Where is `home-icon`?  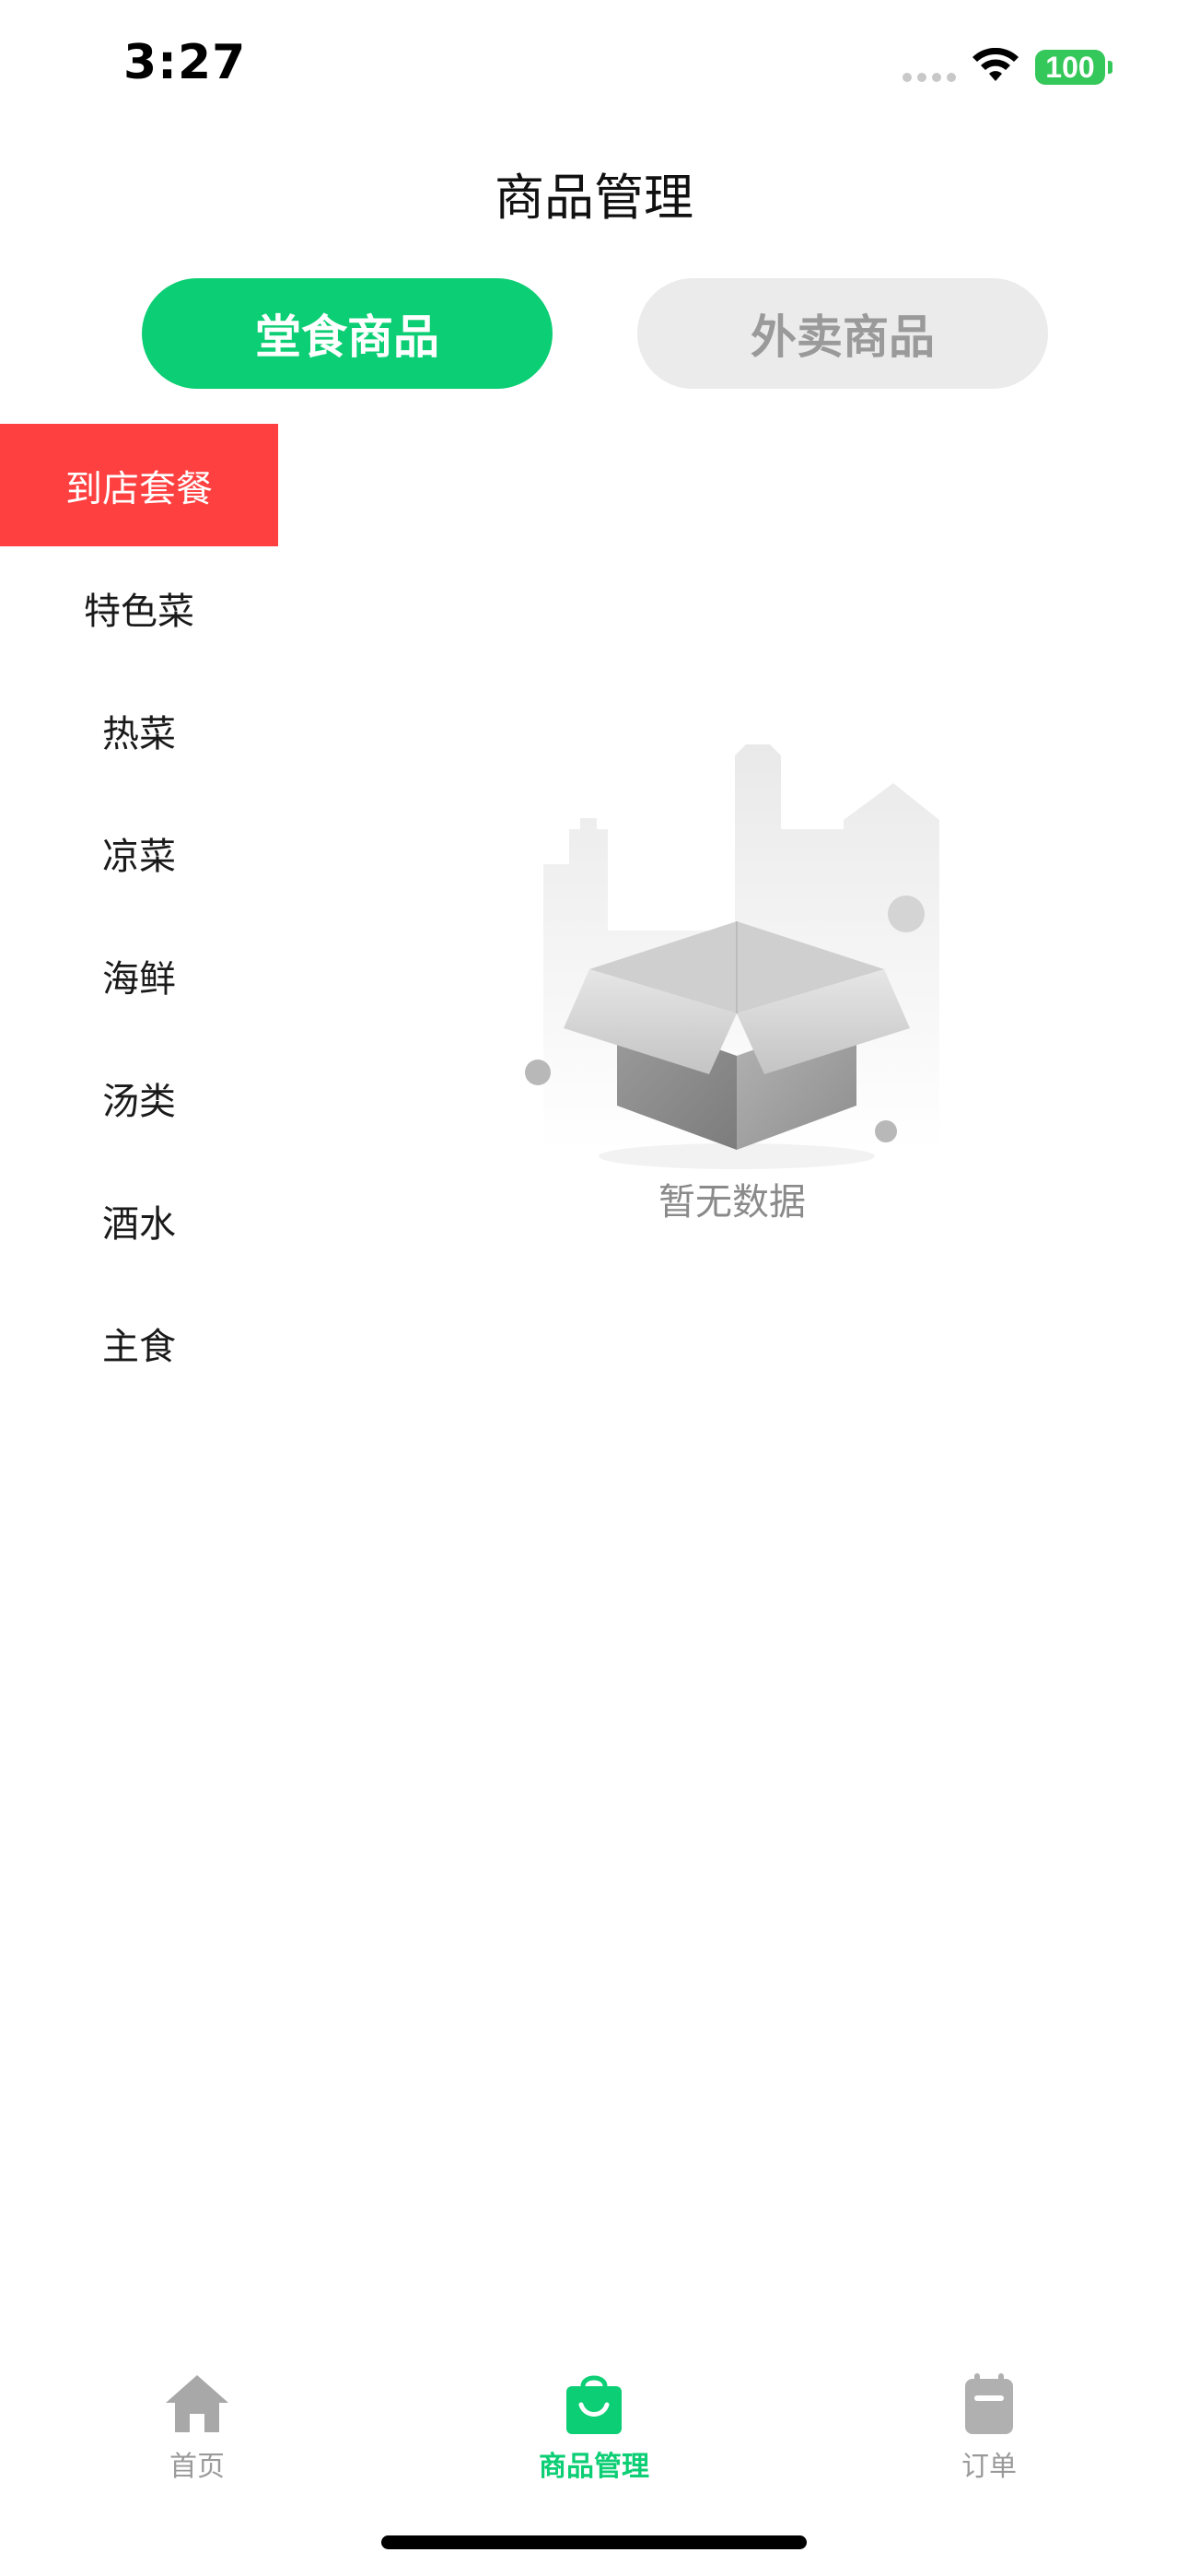 home-icon is located at coordinates (197, 2403).